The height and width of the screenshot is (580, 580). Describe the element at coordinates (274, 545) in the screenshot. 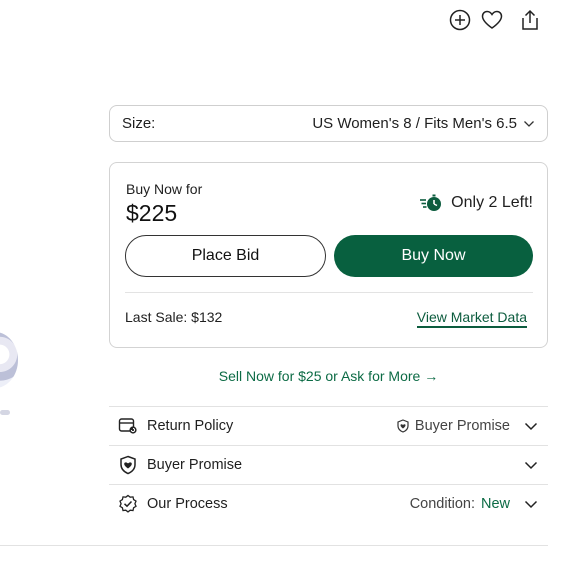

I see `section-divider` at that location.